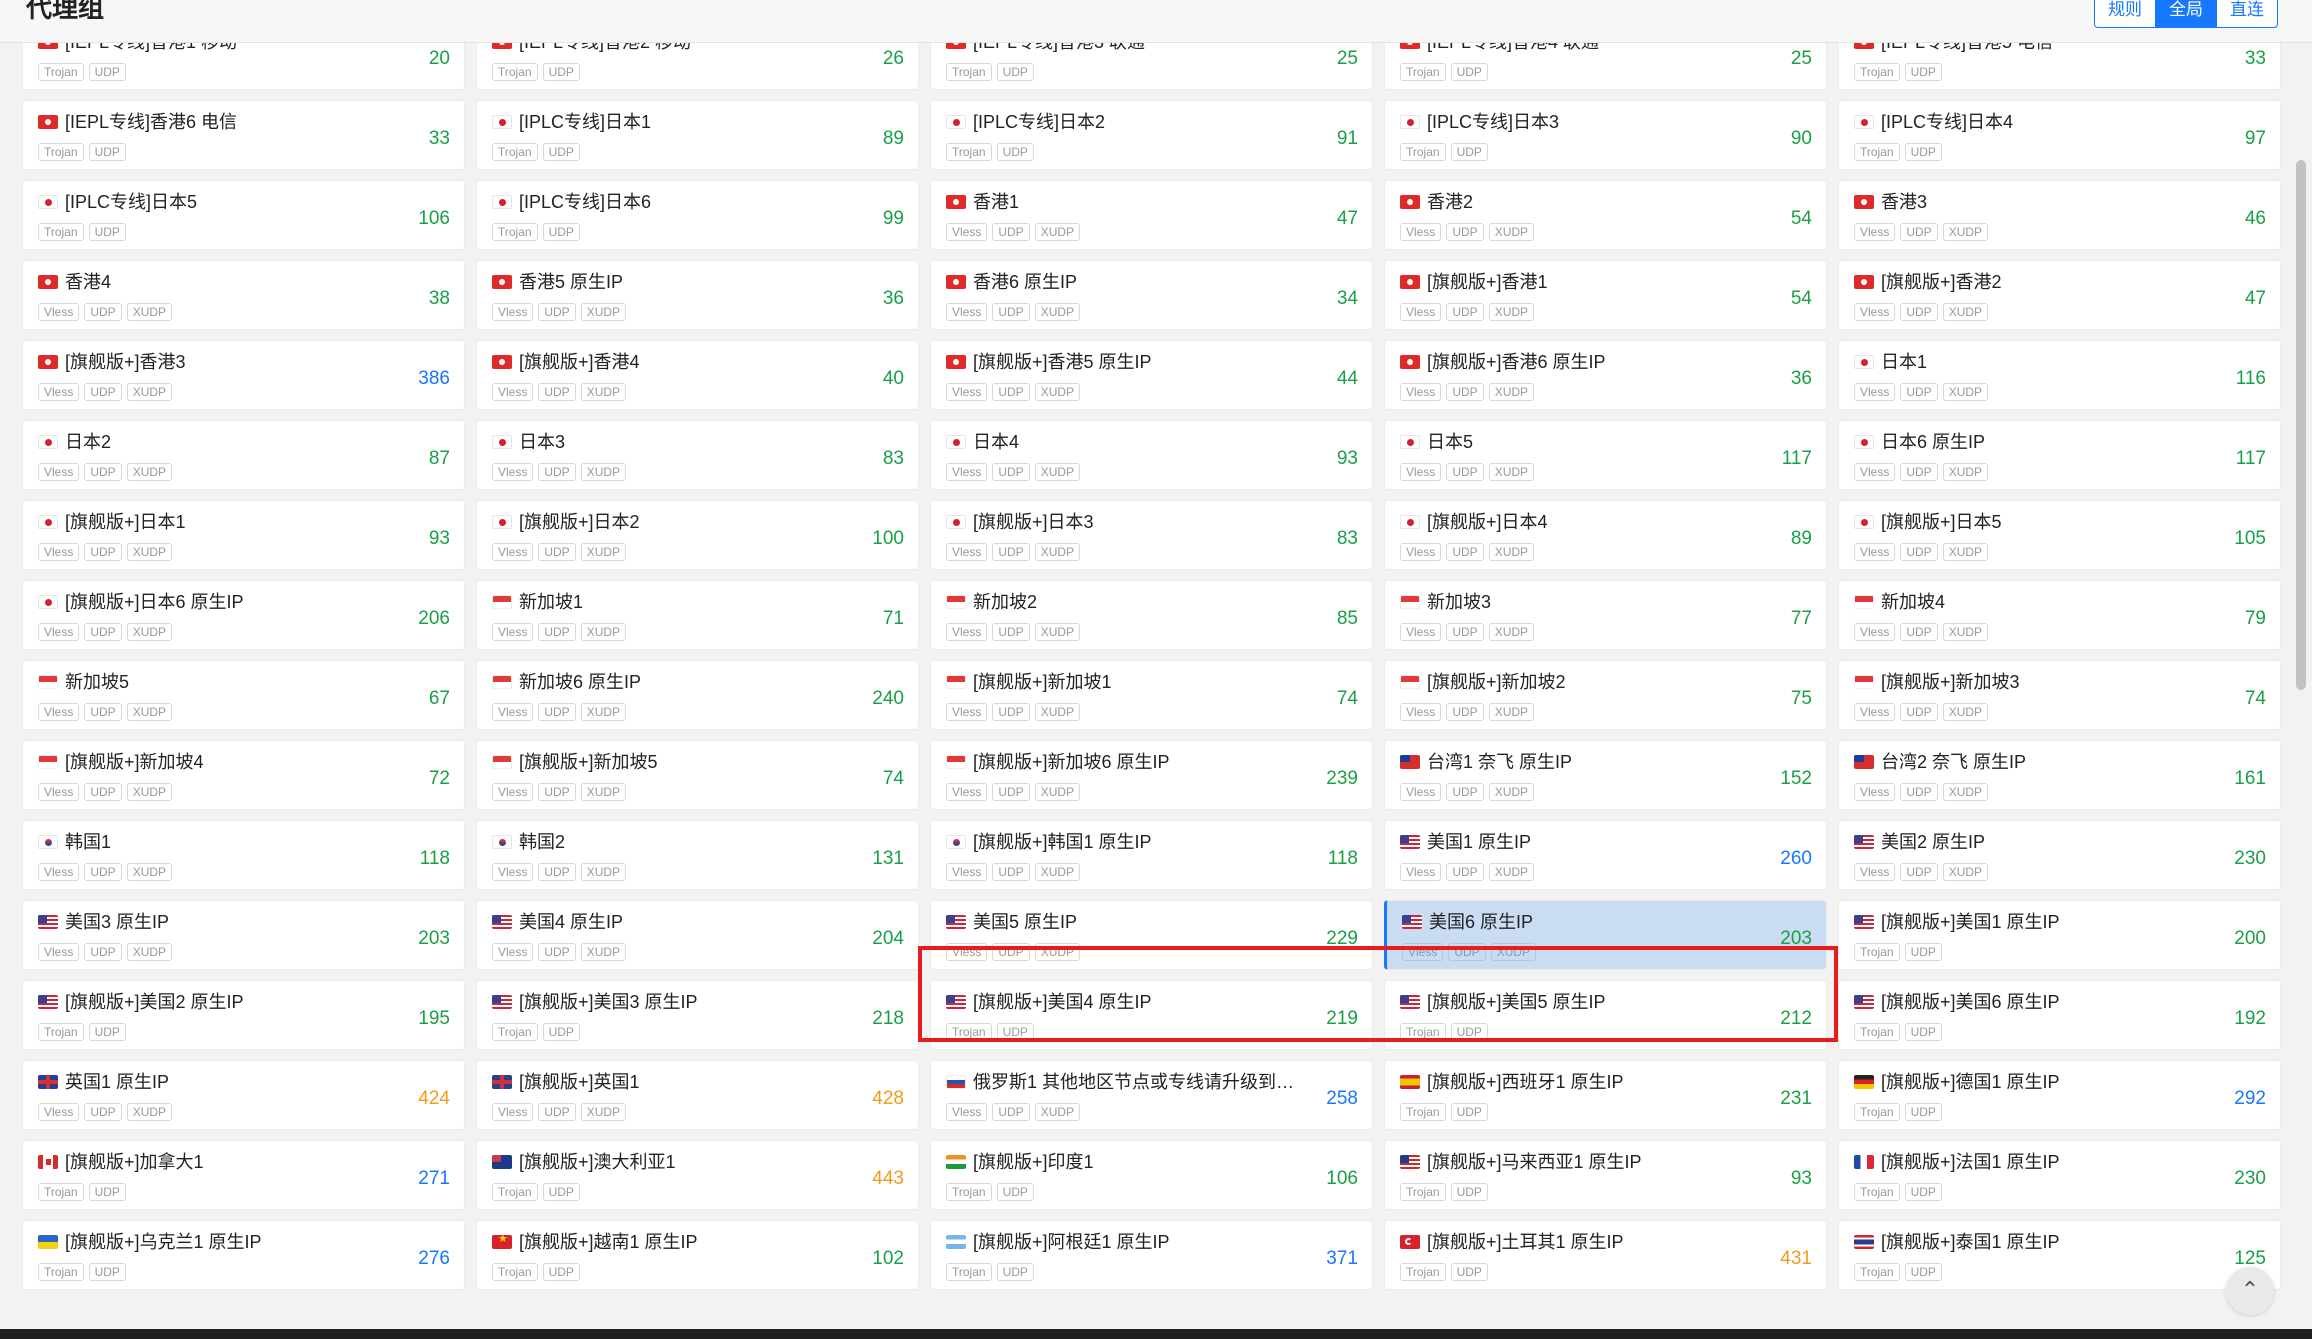  I want to click on latency-value: 204, so click(888, 939).